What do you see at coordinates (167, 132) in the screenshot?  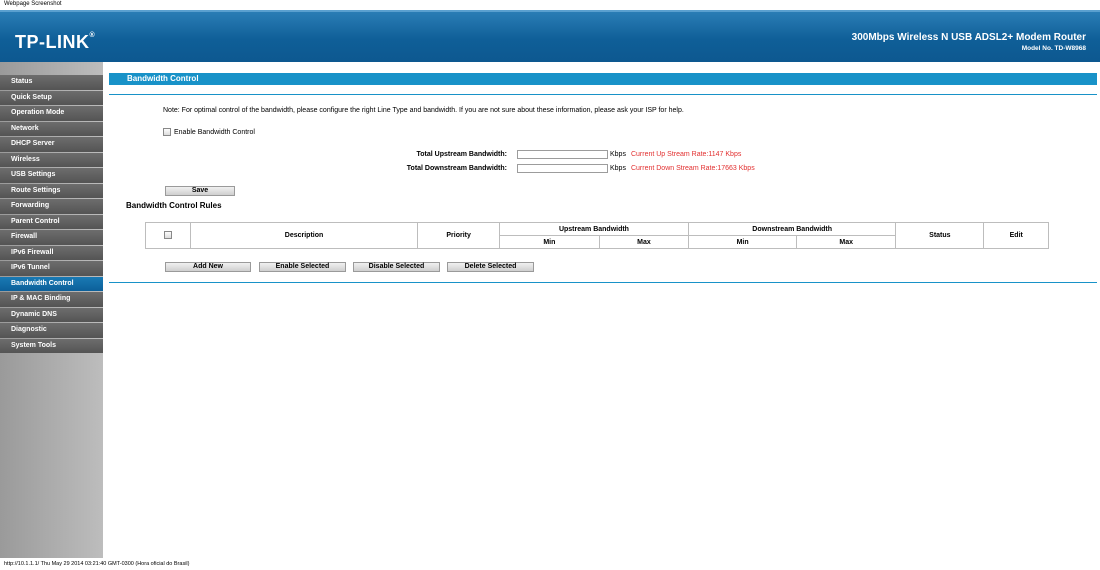 I see `enable-bandwidth-checkbox` at bounding box center [167, 132].